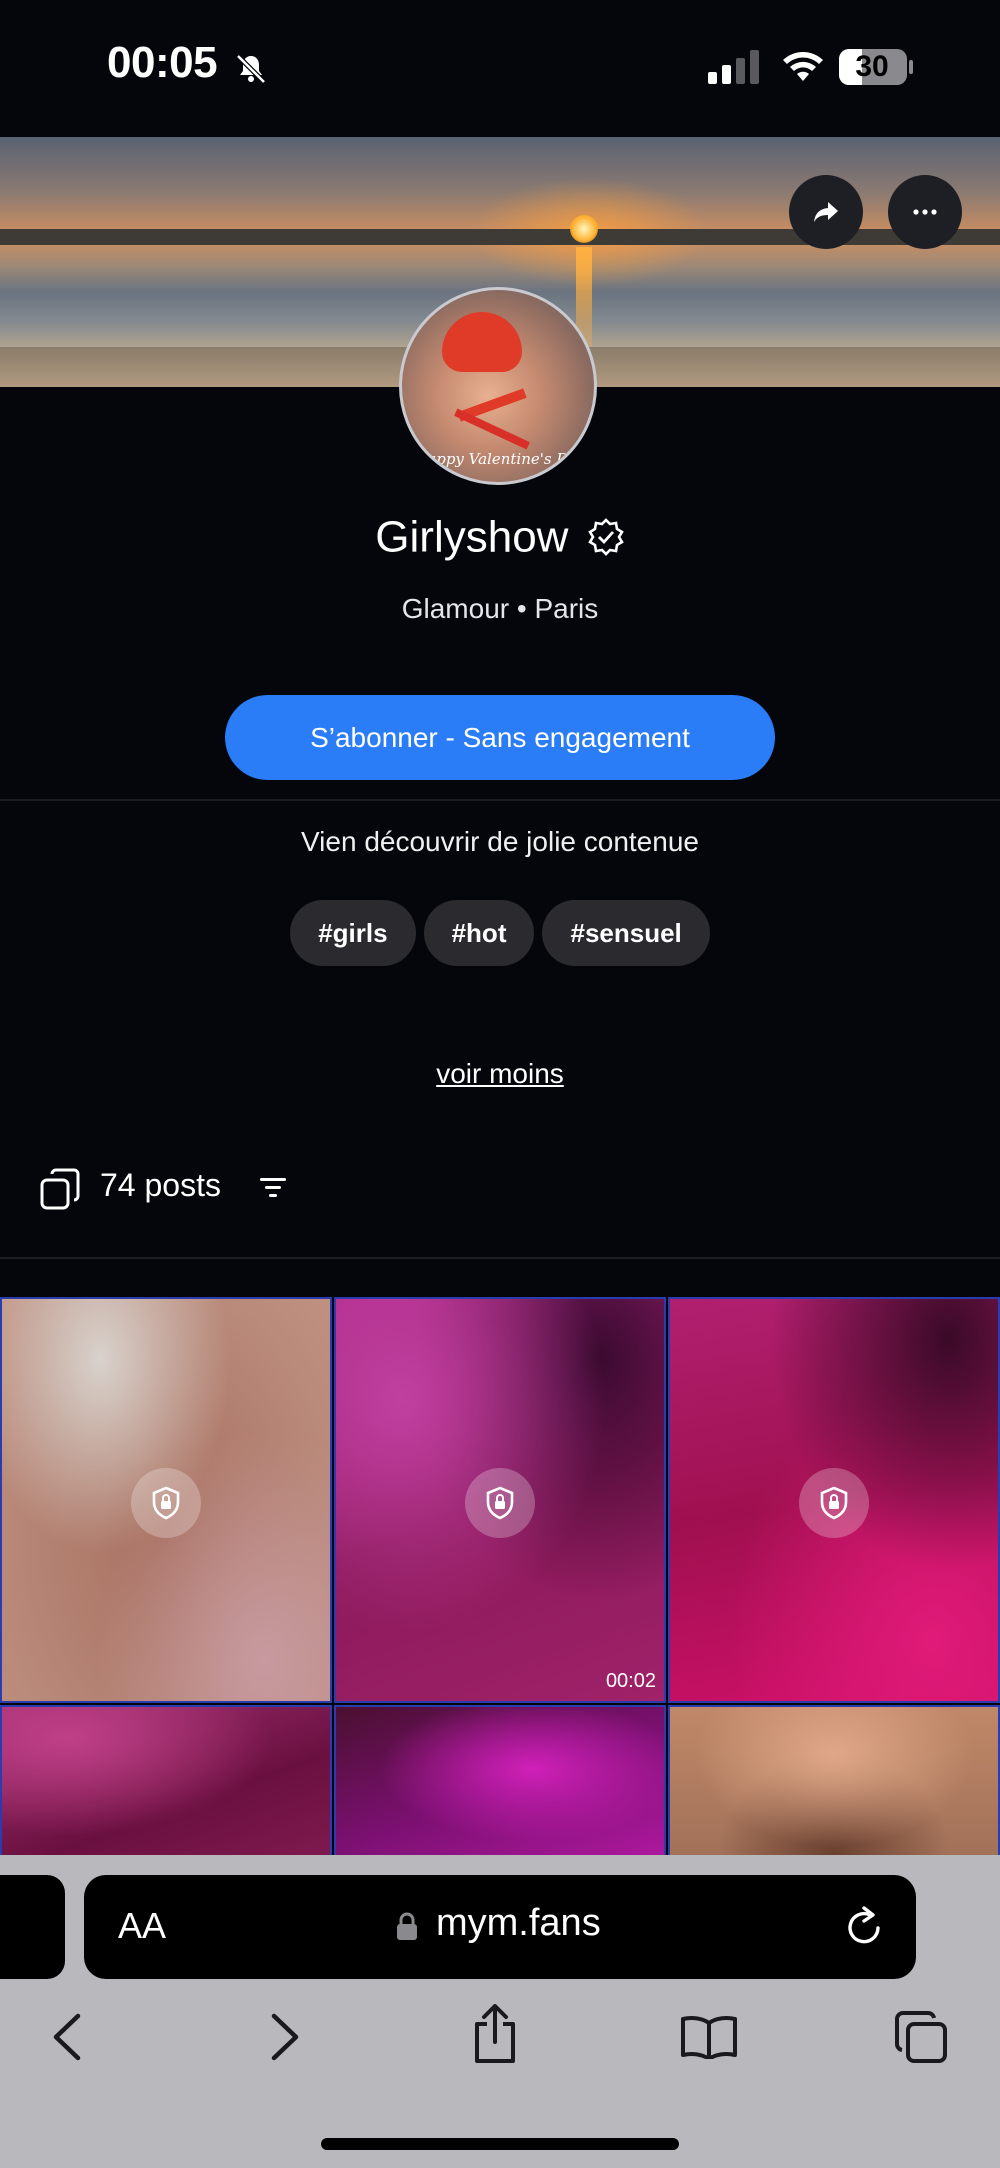 This screenshot has height=2168, width=1000. I want to click on posts-count: 74 posts, so click(160, 1185).